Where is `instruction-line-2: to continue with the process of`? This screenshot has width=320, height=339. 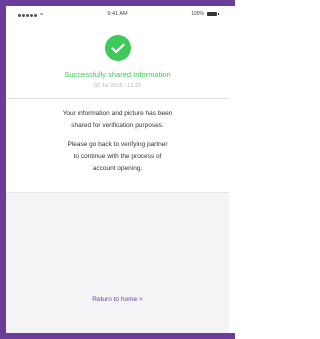
instruction-line-2: to continue with the process of is located at coordinates (117, 156).